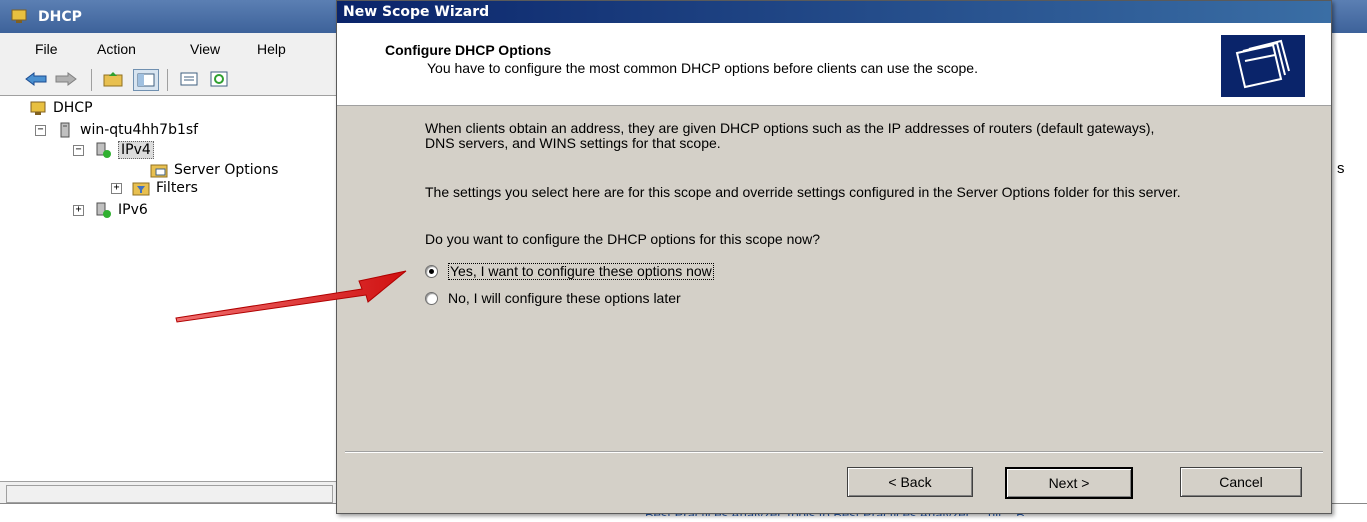 Image resolution: width=1367 pixels, height=522 pixels. Describe the element at coordinates (834, 12) in the screenshot. I see `wizard-title-bar: New Scope Wizard` at that location.